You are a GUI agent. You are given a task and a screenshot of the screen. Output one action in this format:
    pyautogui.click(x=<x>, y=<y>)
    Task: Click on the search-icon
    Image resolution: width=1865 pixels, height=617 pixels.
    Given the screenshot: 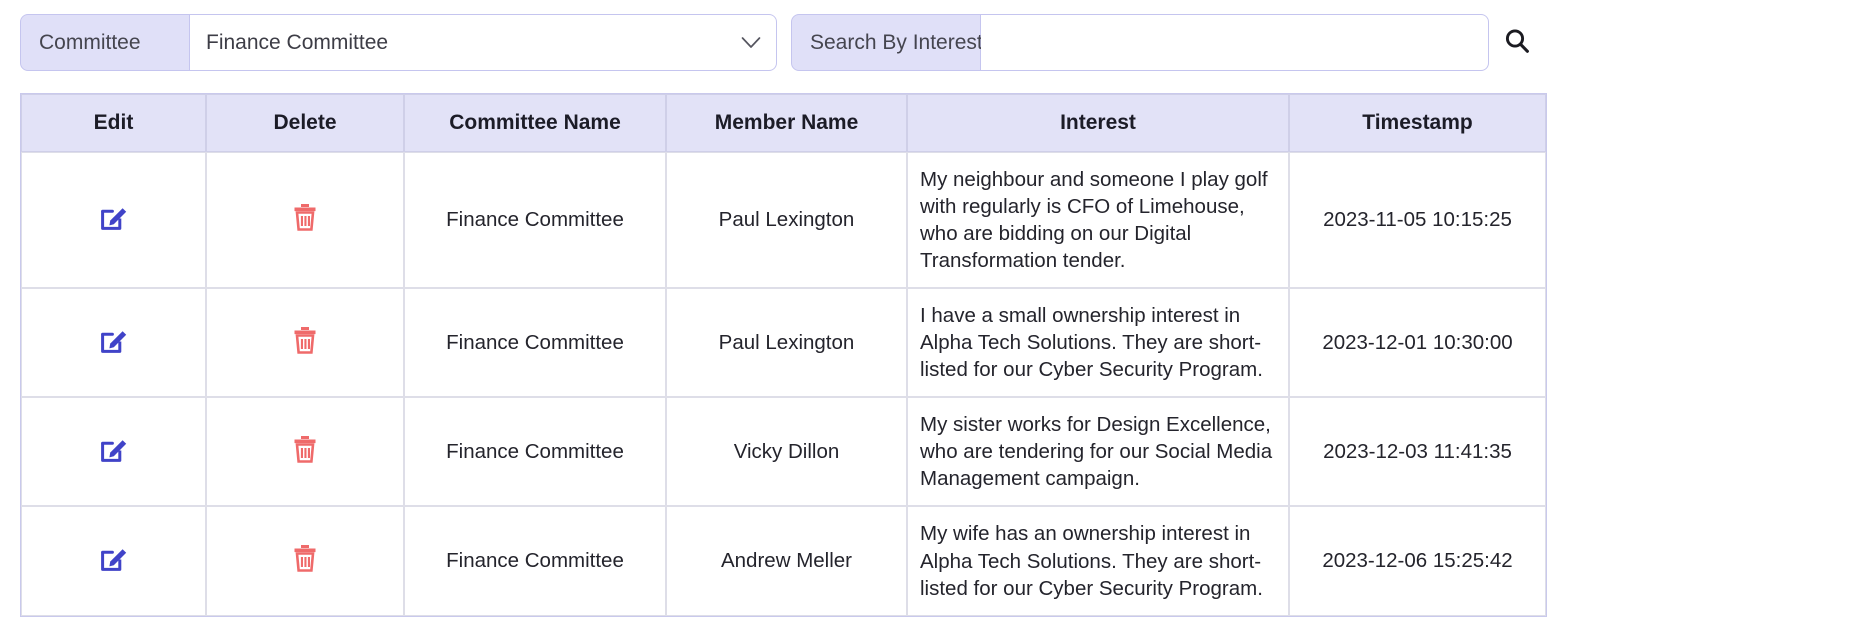 What is the action you would take?
    pyautogui.click(x=1517, y=42)
    